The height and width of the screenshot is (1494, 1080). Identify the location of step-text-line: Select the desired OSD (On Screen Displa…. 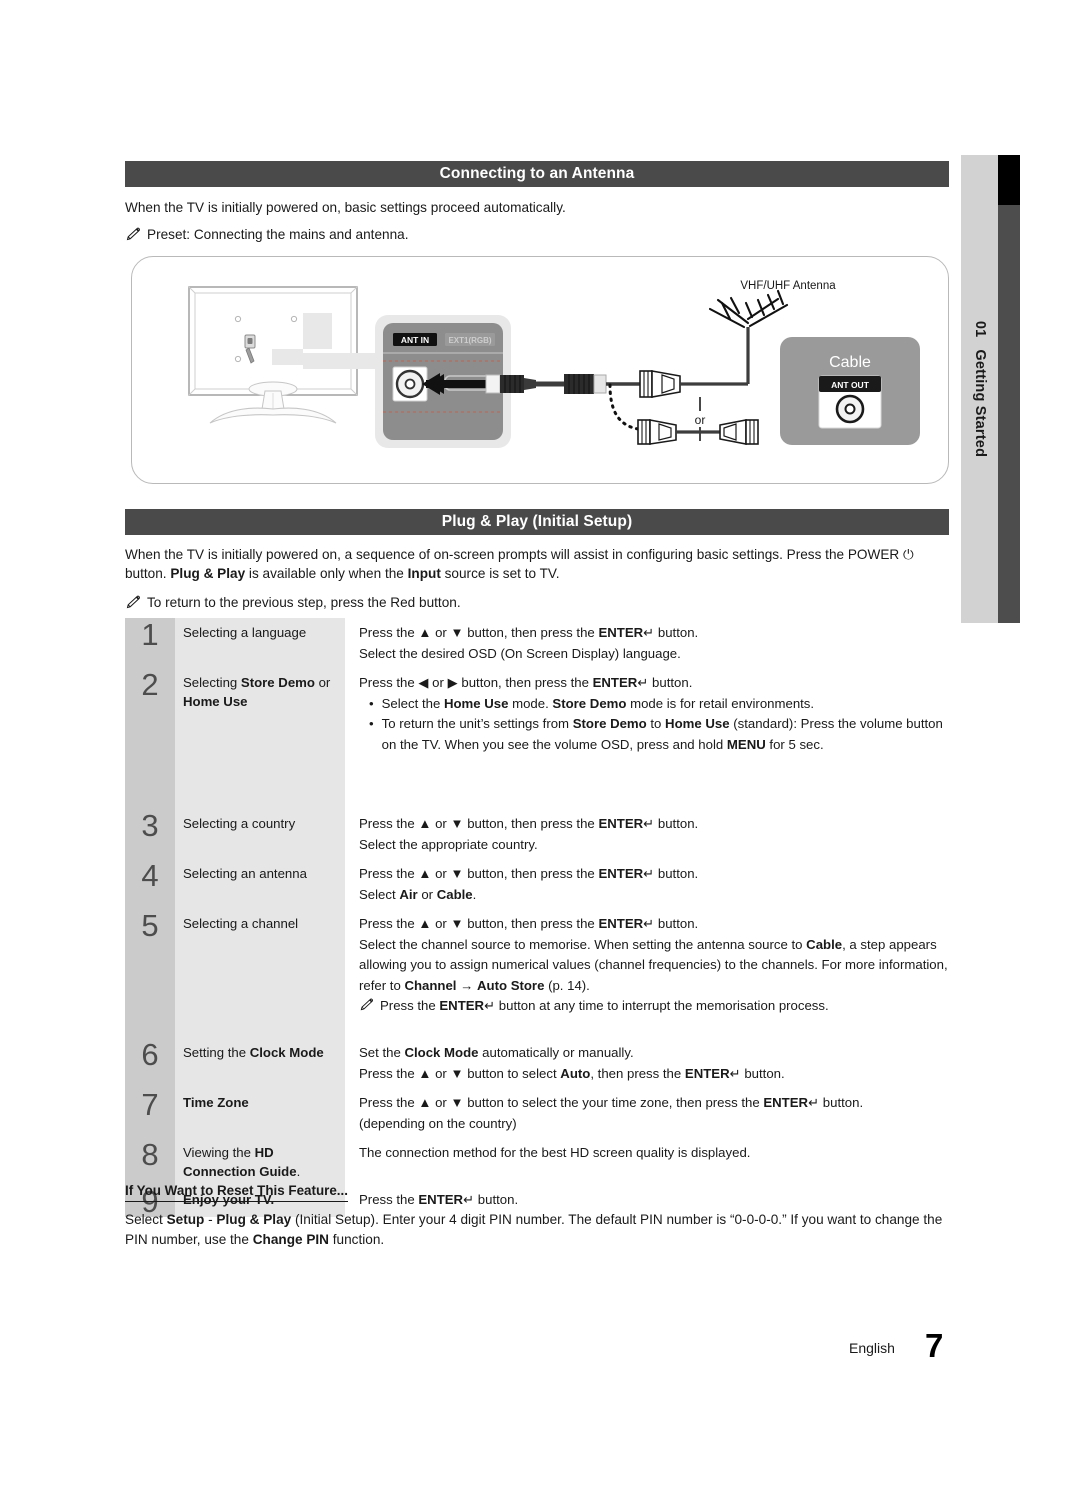
(520, 653).